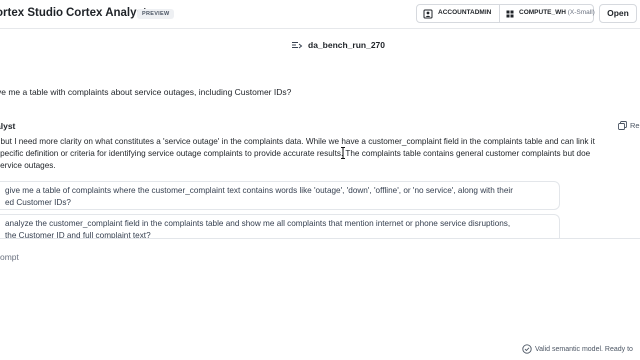  What do you see at coordinates (320, 342) in the screenshot?
I see `status-bar: Valid semantic model. Ready to` at bounding box center [320, 342].